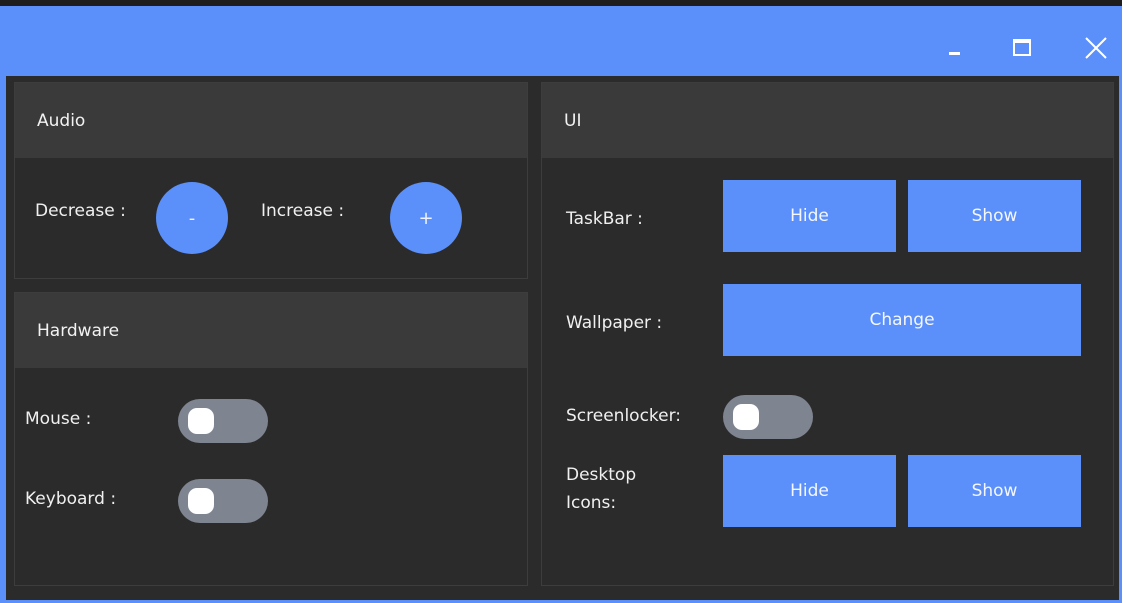 The height and width of the screenshot is (603, 1129). What do you see at coordinates (78, 330) in the screenshot?
I see `hardware-panel-title: Hardware` at bounding box center [78, 330].